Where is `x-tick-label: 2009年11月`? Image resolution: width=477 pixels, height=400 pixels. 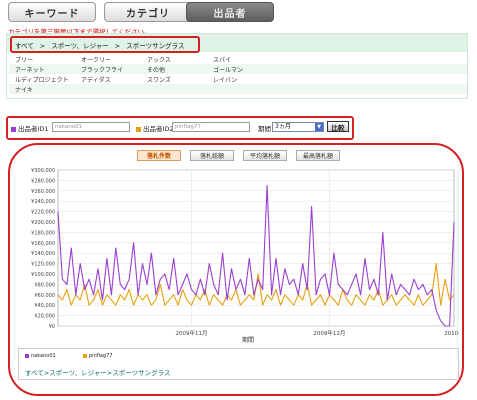 x-tick-label: 2009年11月 is located at coordinates (191, 333).